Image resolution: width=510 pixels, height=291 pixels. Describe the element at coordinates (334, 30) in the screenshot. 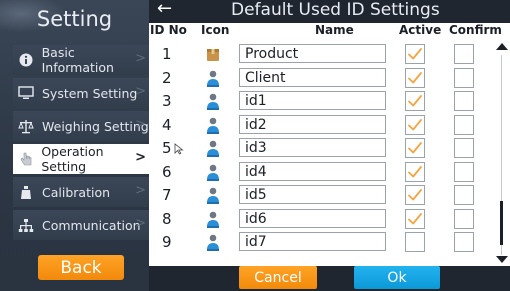

I see `column-header-name: Name` at that location.